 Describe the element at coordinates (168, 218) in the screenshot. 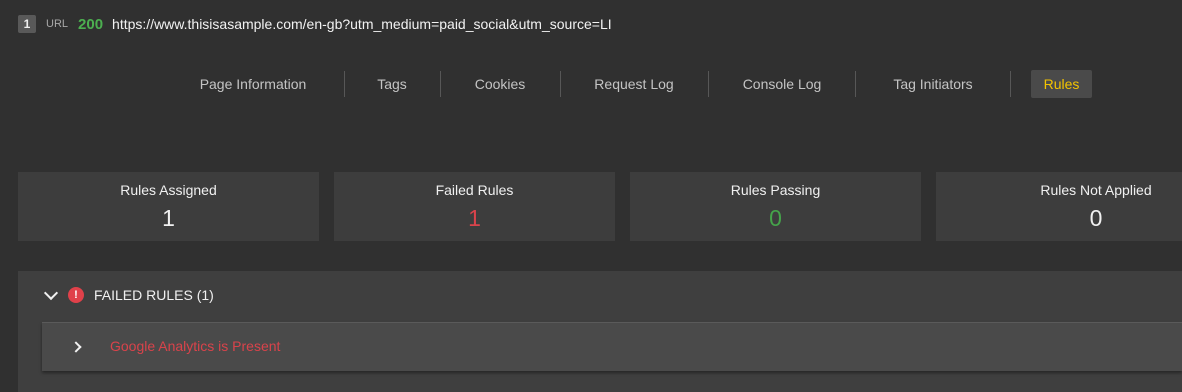

I see `rules-assigned-count: 1` at that location.